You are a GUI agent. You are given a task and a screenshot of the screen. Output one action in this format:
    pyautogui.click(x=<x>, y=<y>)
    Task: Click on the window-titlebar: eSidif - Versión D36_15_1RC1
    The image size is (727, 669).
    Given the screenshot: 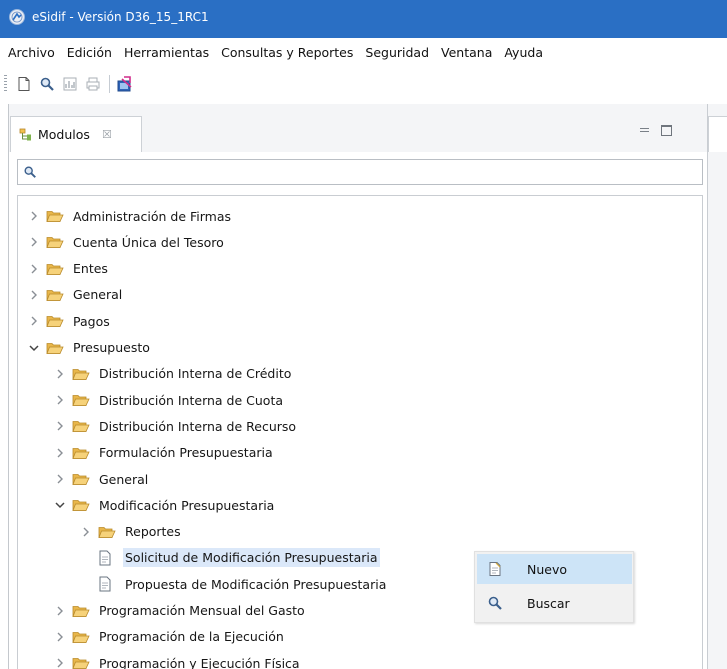 What is the action you would take?
    pyautogui.click(x=363, y=19)
    